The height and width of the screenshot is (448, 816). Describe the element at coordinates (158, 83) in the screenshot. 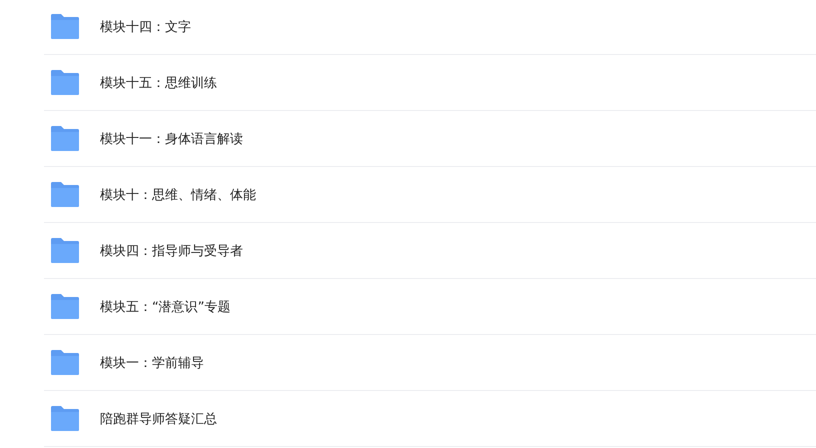

I see `folder-name: 模块十五：思维训练` at that location.